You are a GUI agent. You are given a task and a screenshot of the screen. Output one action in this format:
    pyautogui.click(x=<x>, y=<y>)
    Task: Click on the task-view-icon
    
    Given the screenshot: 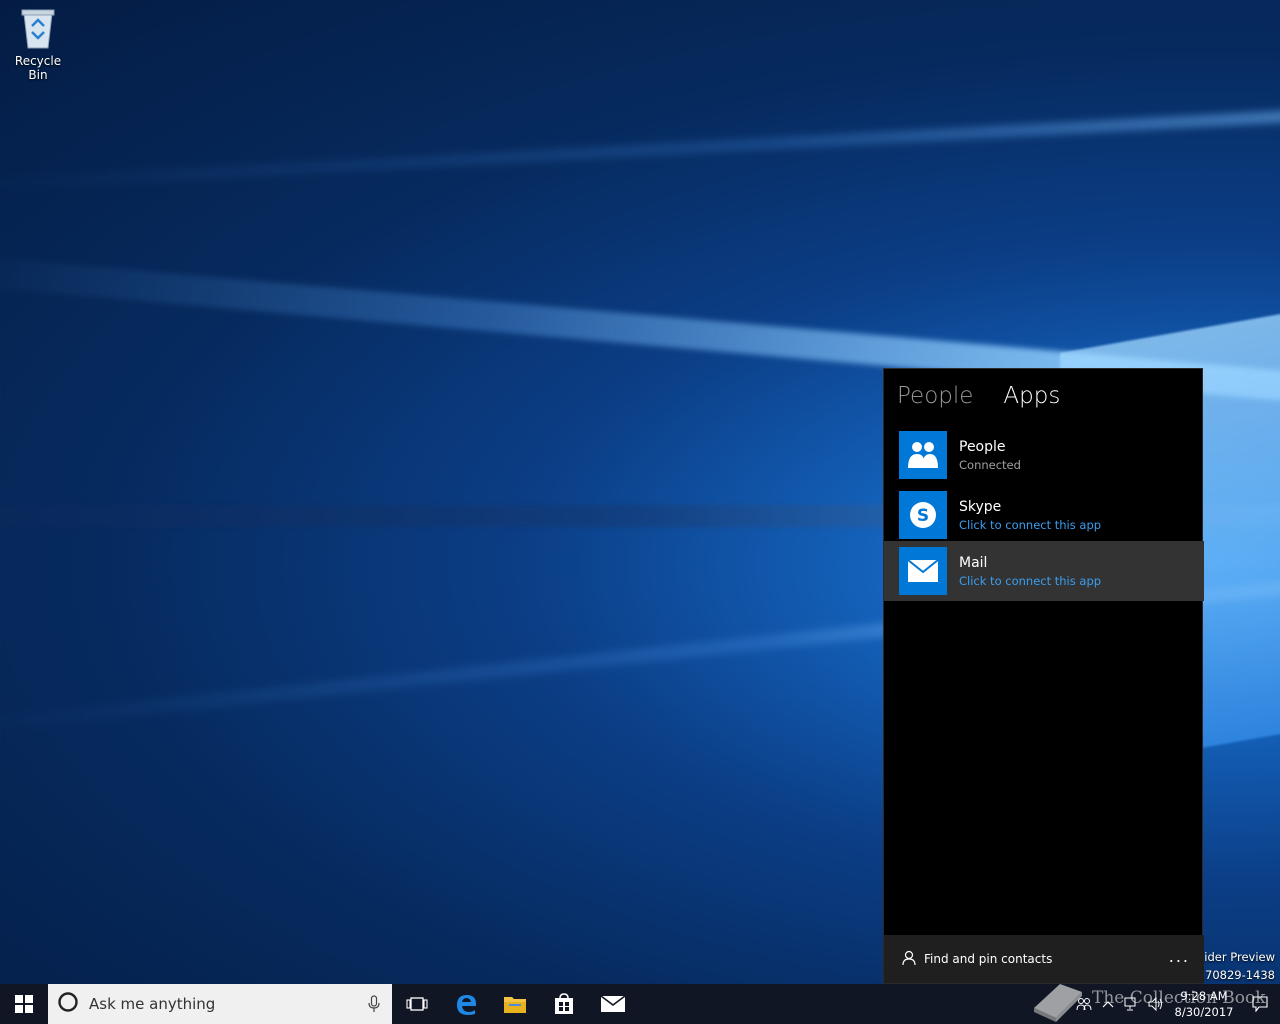 What is the action you would take?
    pyautogui.click(x=416, y=1004)
    